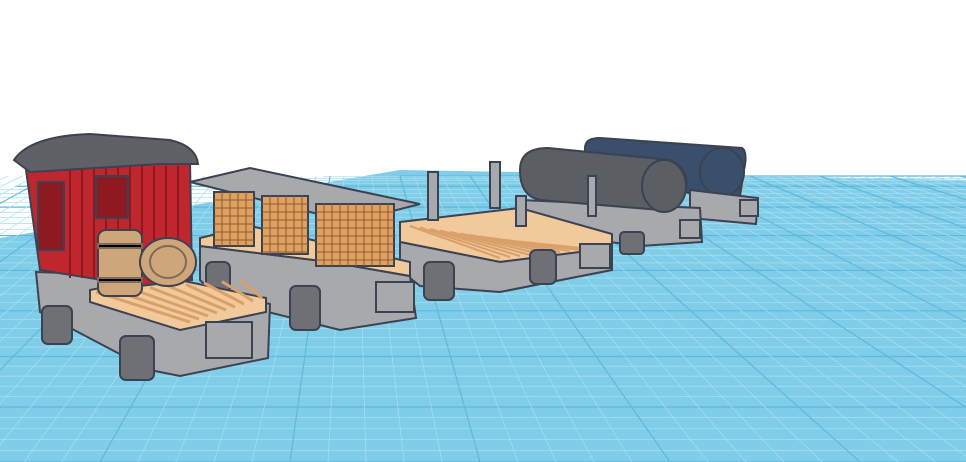 Image resolution: width=966 pixels, height=462 pixels. Describe the element at coordinates (112, 197) in the screenshot. I see `cab-window` at that location.